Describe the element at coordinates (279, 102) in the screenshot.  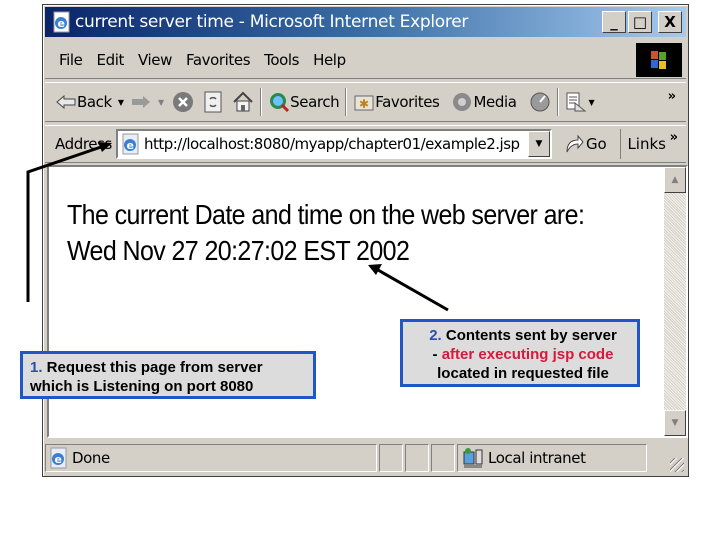
I see `search-globe-icon` at that location.